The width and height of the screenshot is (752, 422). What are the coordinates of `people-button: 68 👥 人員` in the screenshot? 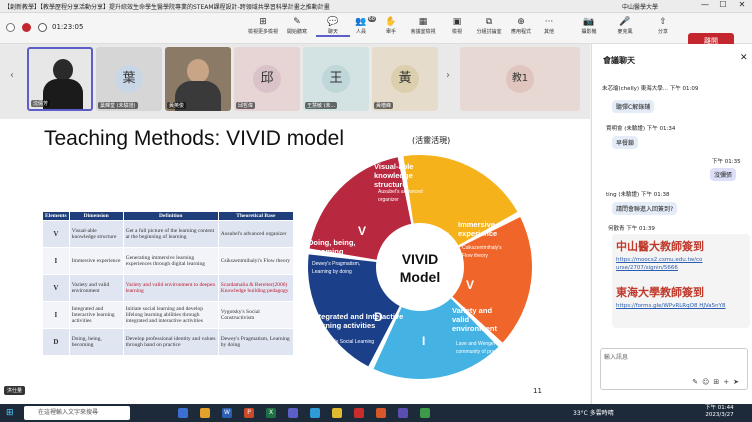 It's located at (361, 25).